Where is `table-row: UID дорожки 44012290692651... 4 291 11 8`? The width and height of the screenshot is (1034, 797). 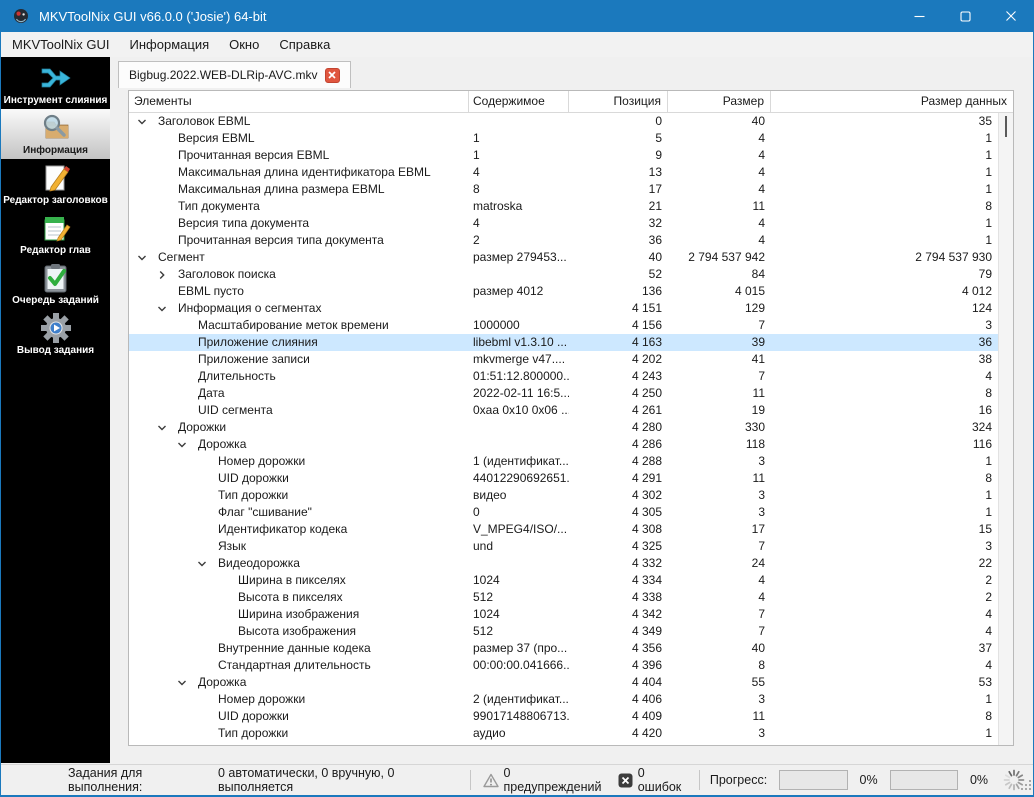
table-row: UID дорожки 44012290692651... 4 291 11 8 is located at coordinates (563, 478).